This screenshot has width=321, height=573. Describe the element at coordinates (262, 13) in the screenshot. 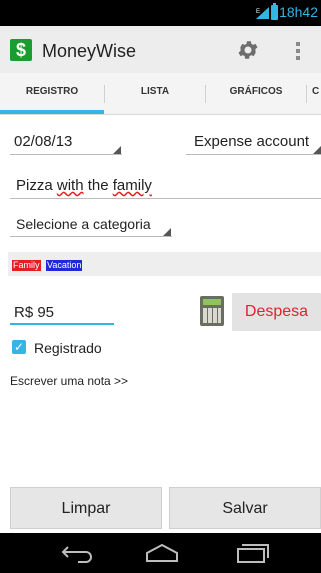

I see `signal-icon: E` at that location.